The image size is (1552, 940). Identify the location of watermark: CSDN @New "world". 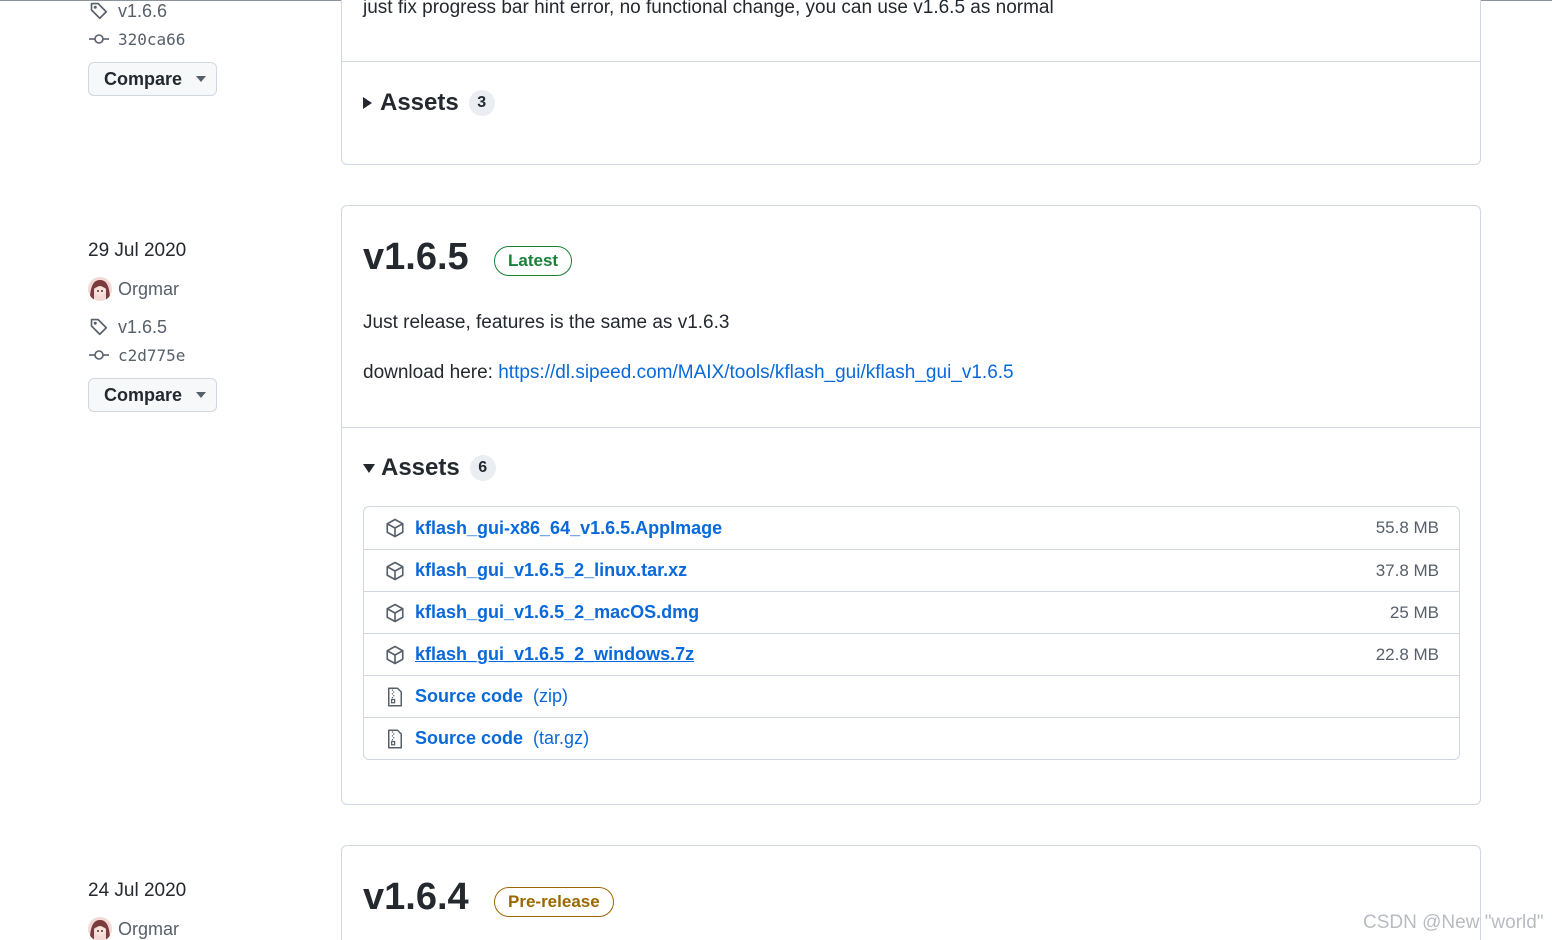
(1453, 922).